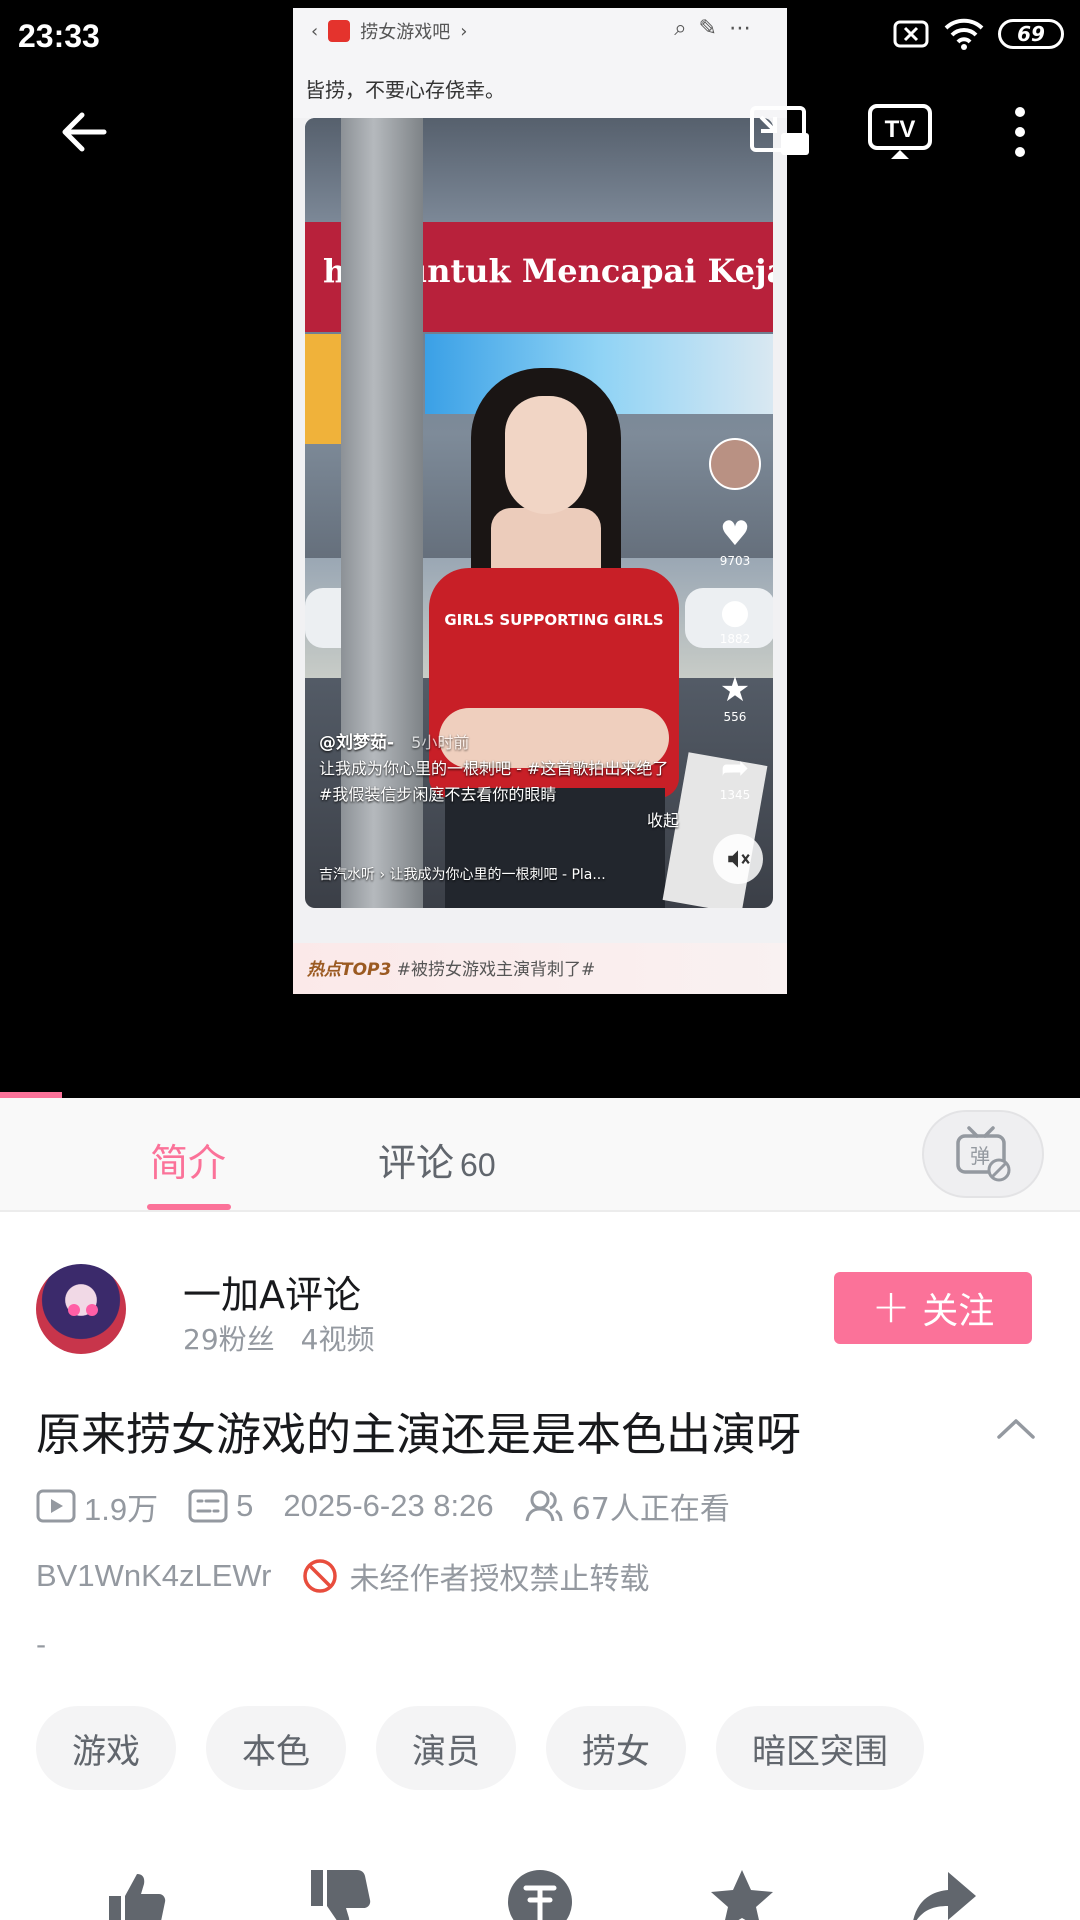 This screenshot has width=1080, height=1920. Describe the element at coordinates (662, 820) in the screenshot. I see `recorded-fold: 收起` at that location.